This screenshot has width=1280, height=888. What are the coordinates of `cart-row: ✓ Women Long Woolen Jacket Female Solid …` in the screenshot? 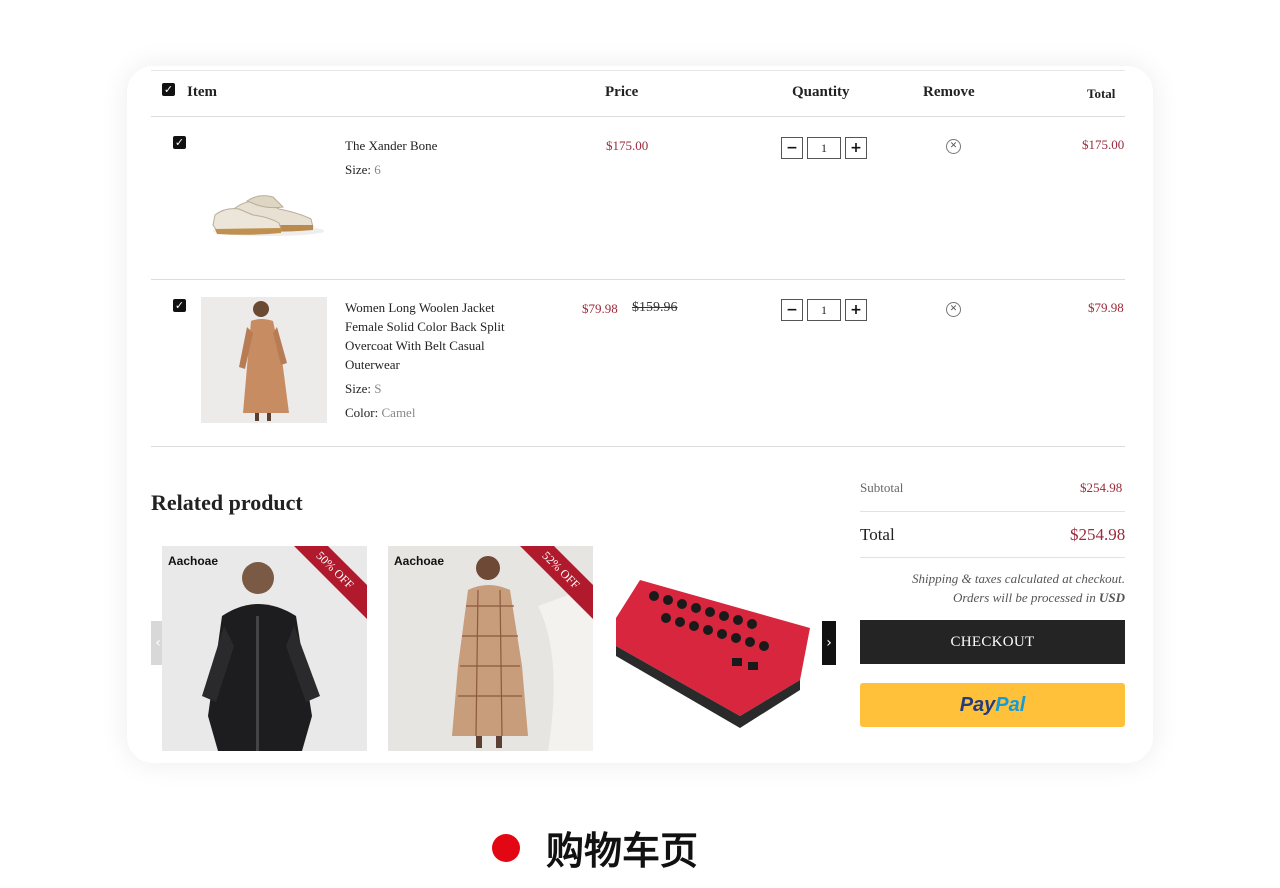 It's located at (638, 363).